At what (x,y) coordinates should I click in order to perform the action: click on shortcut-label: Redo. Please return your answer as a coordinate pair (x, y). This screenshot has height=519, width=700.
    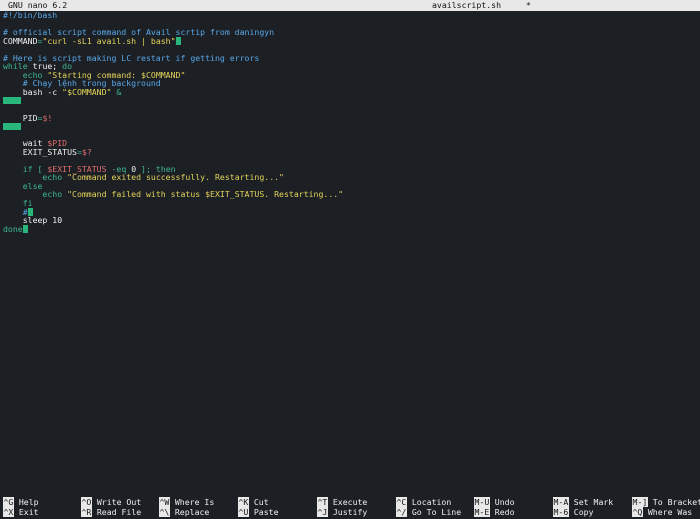
    Looking at the image, I should click on (504, 511).